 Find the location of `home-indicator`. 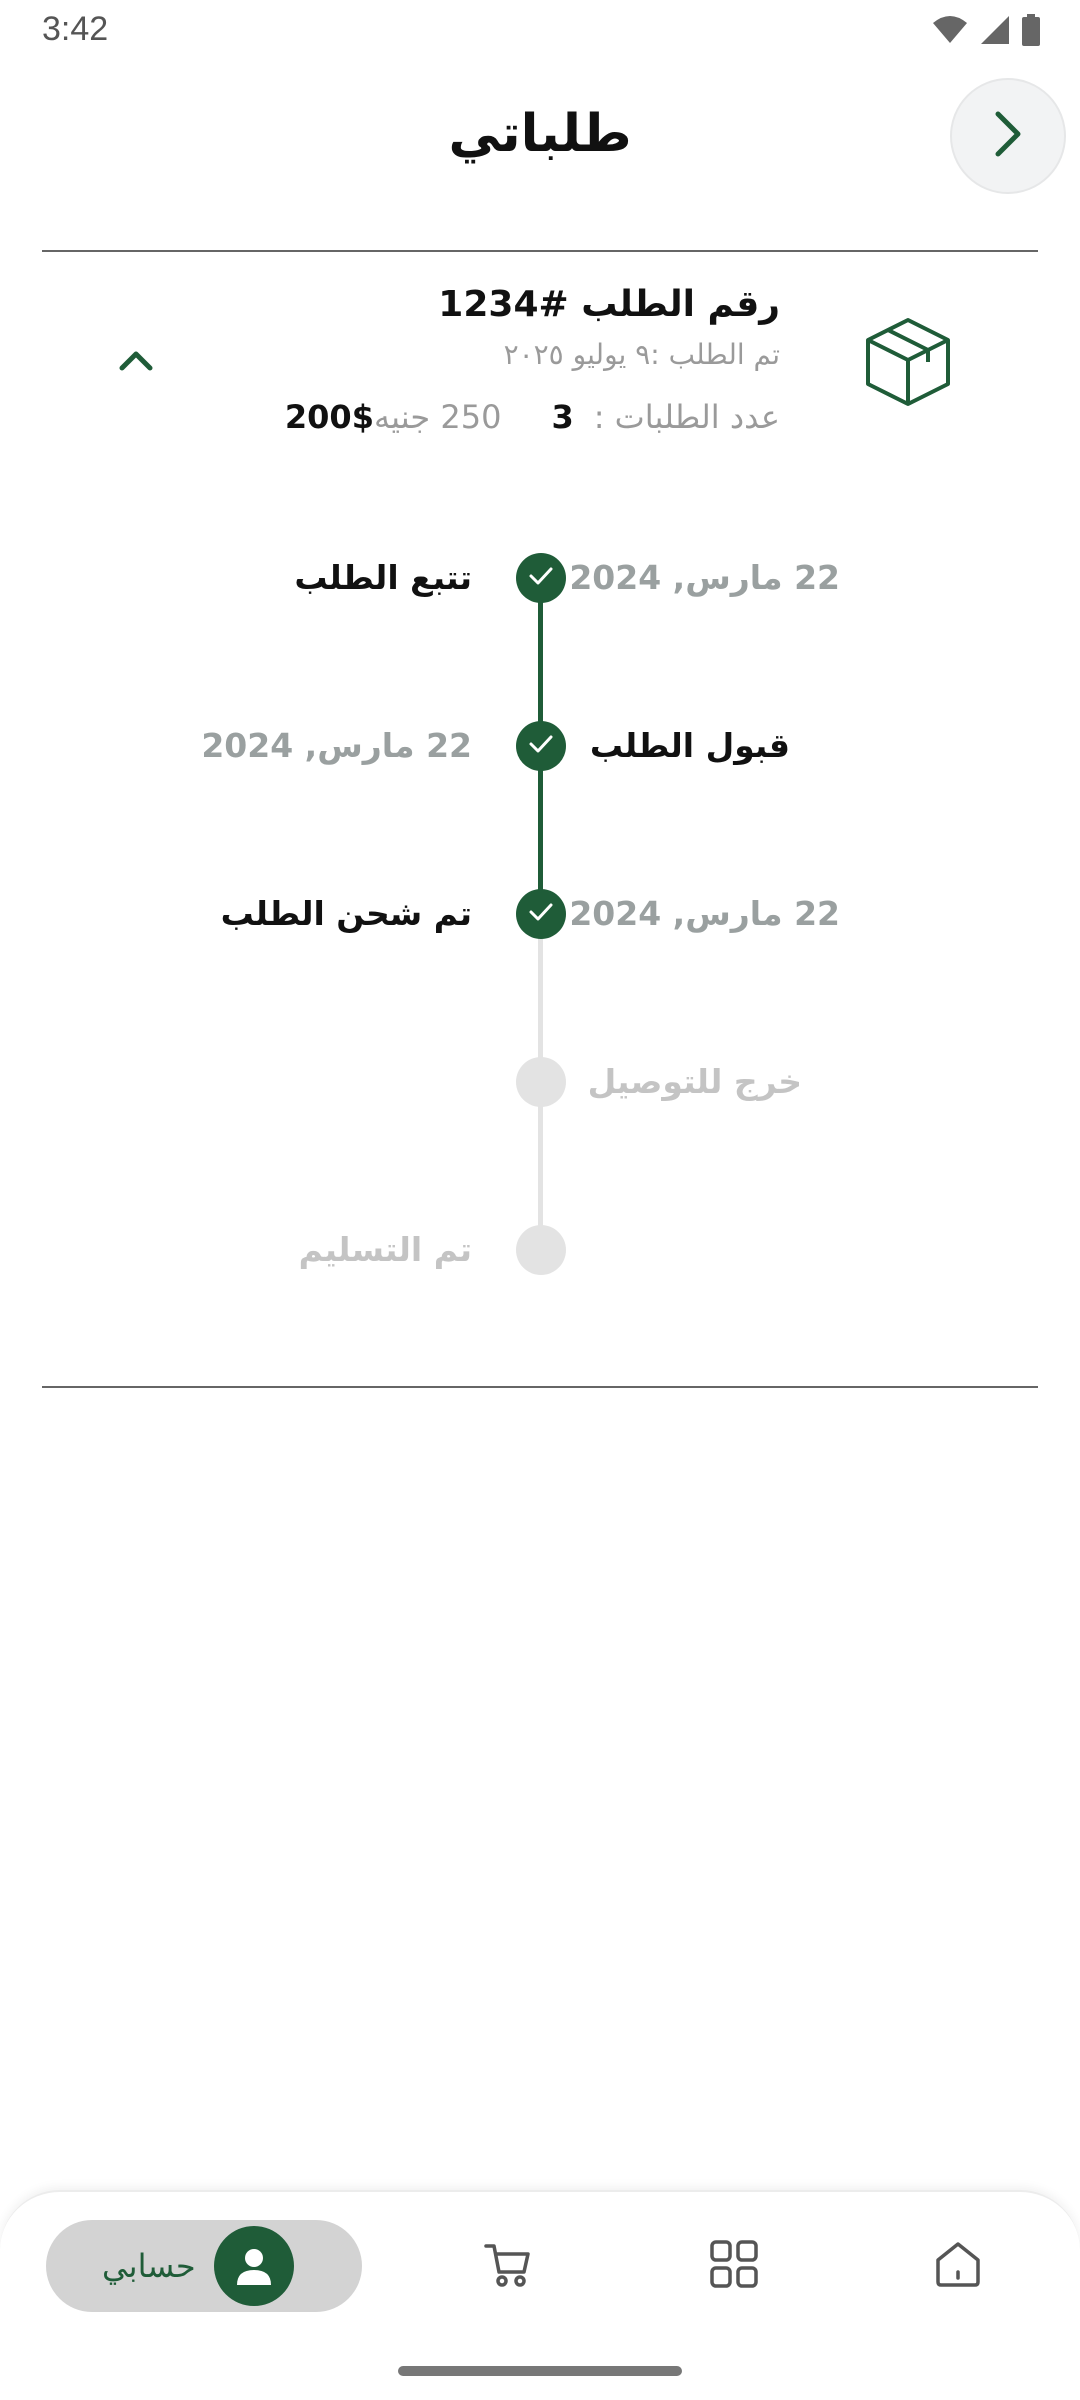

home-indicator is located at coordinates (540, 2371).